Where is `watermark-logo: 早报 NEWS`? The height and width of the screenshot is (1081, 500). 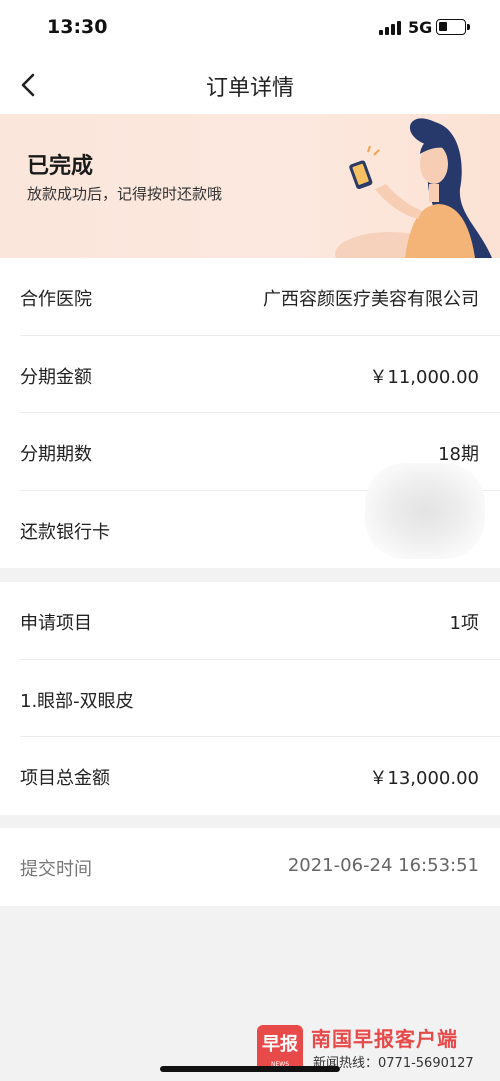
watermark-logo: 早报 NEWS is located at coordinates (280, 1048).